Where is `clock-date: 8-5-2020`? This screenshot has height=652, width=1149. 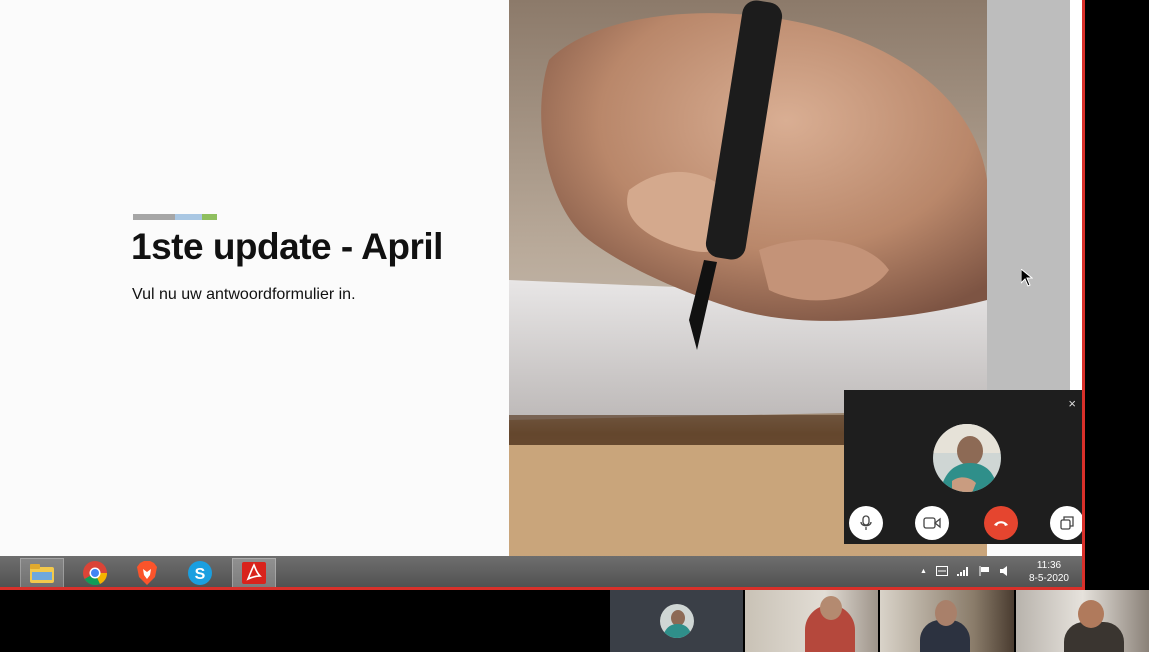 clock-date: 8-5-2020 is located at coordinates (1048, 578).